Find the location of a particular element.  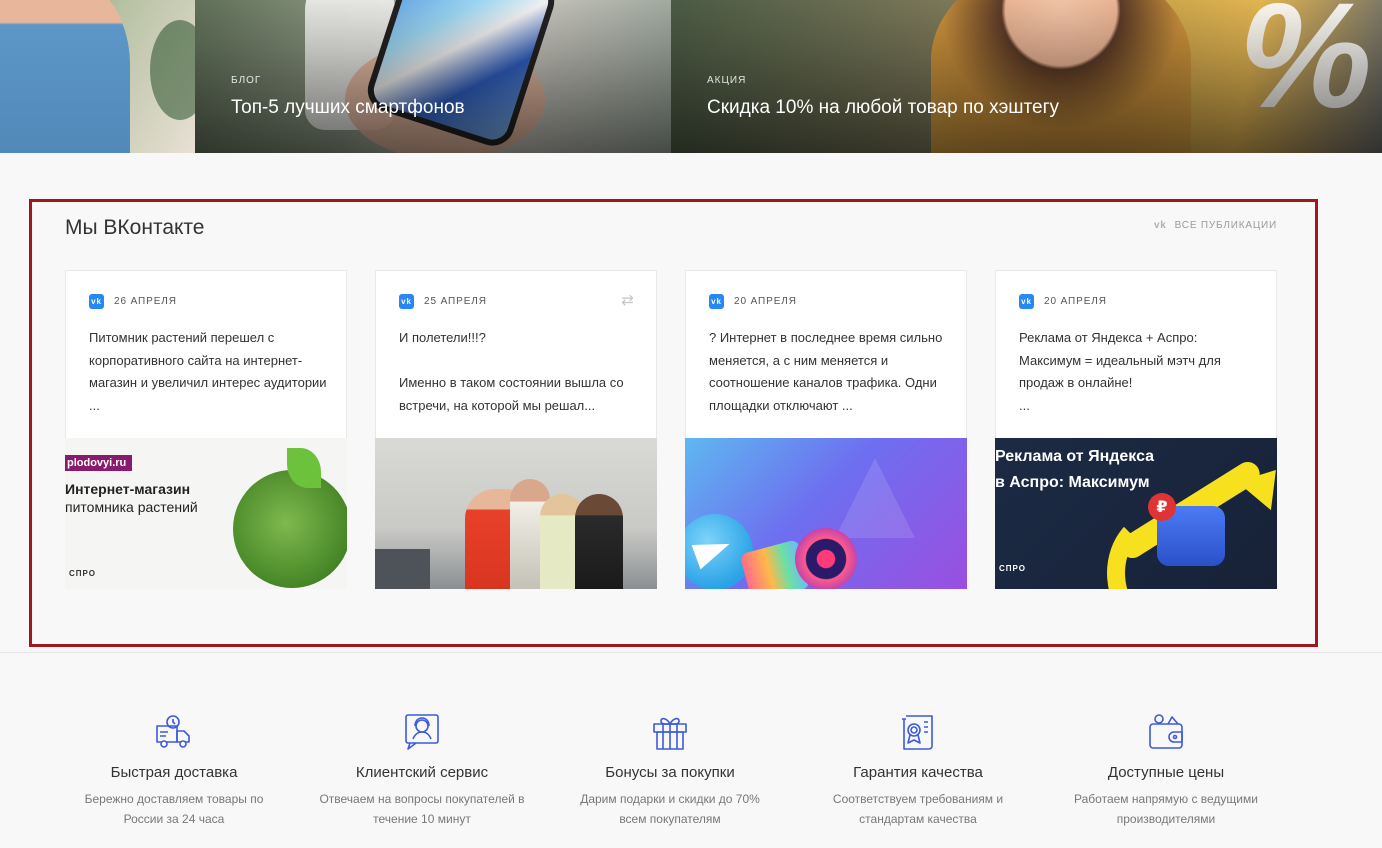

feature-title: Доступные цены is located at coordinates (1166, 772).